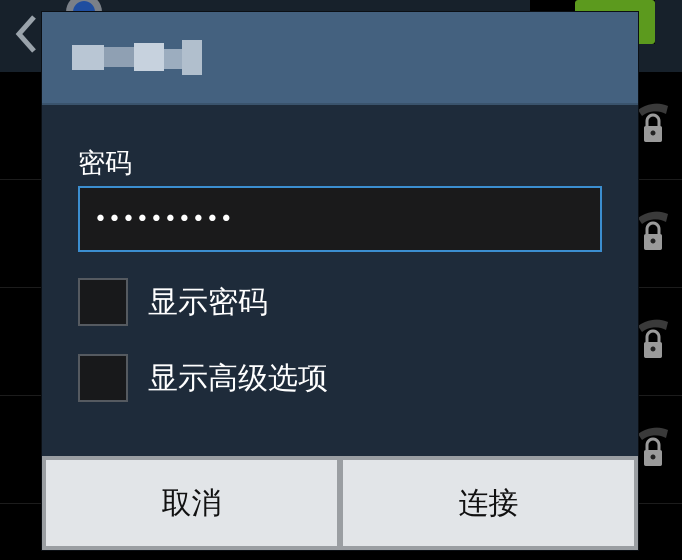 Image resolution: width=682 pixels, height=560 pixels. What do you see at coordinates (191, 503) in the screenshot?
I see `cancel-button: 取消` at bounding box center [191, 503].